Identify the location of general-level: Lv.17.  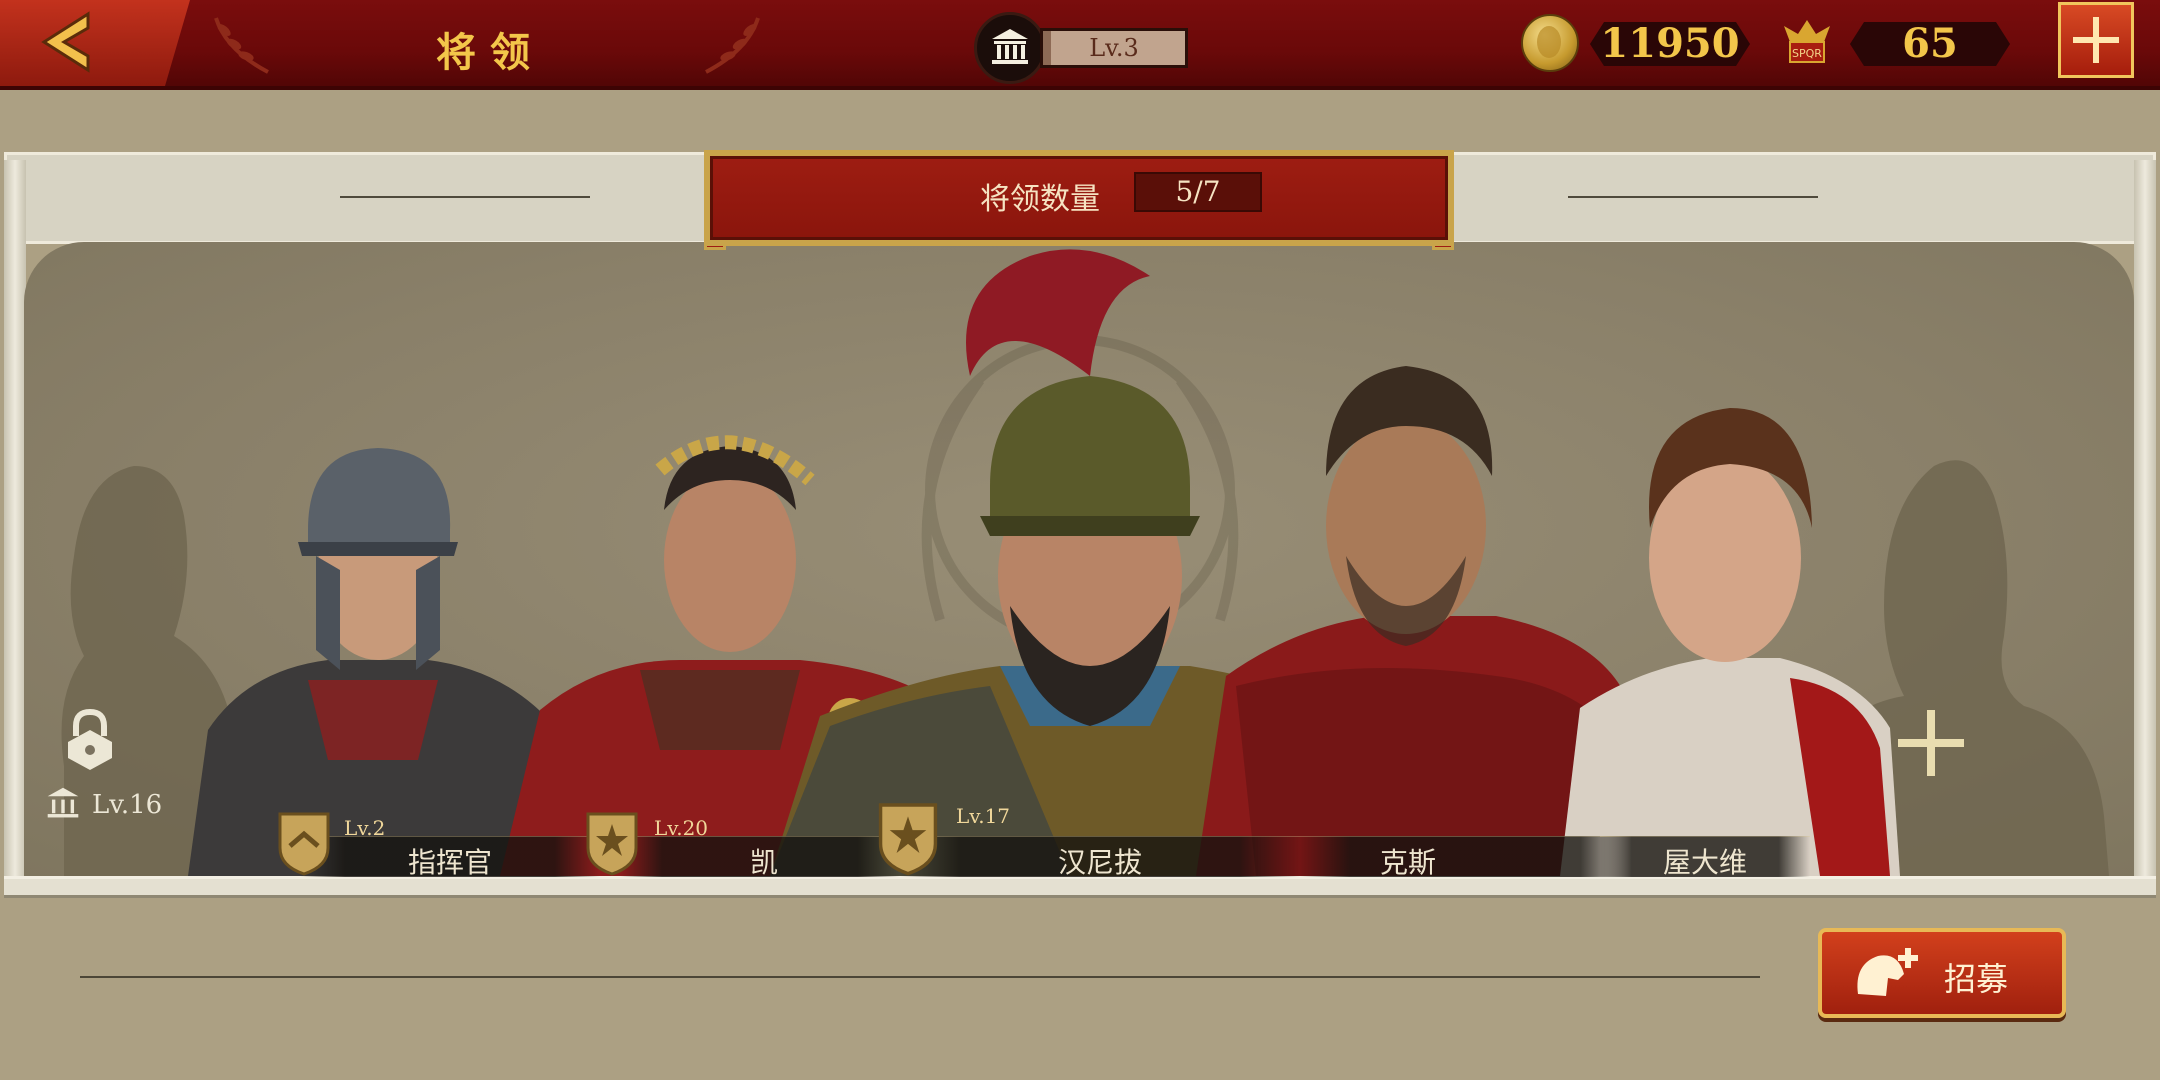
(983, 816).